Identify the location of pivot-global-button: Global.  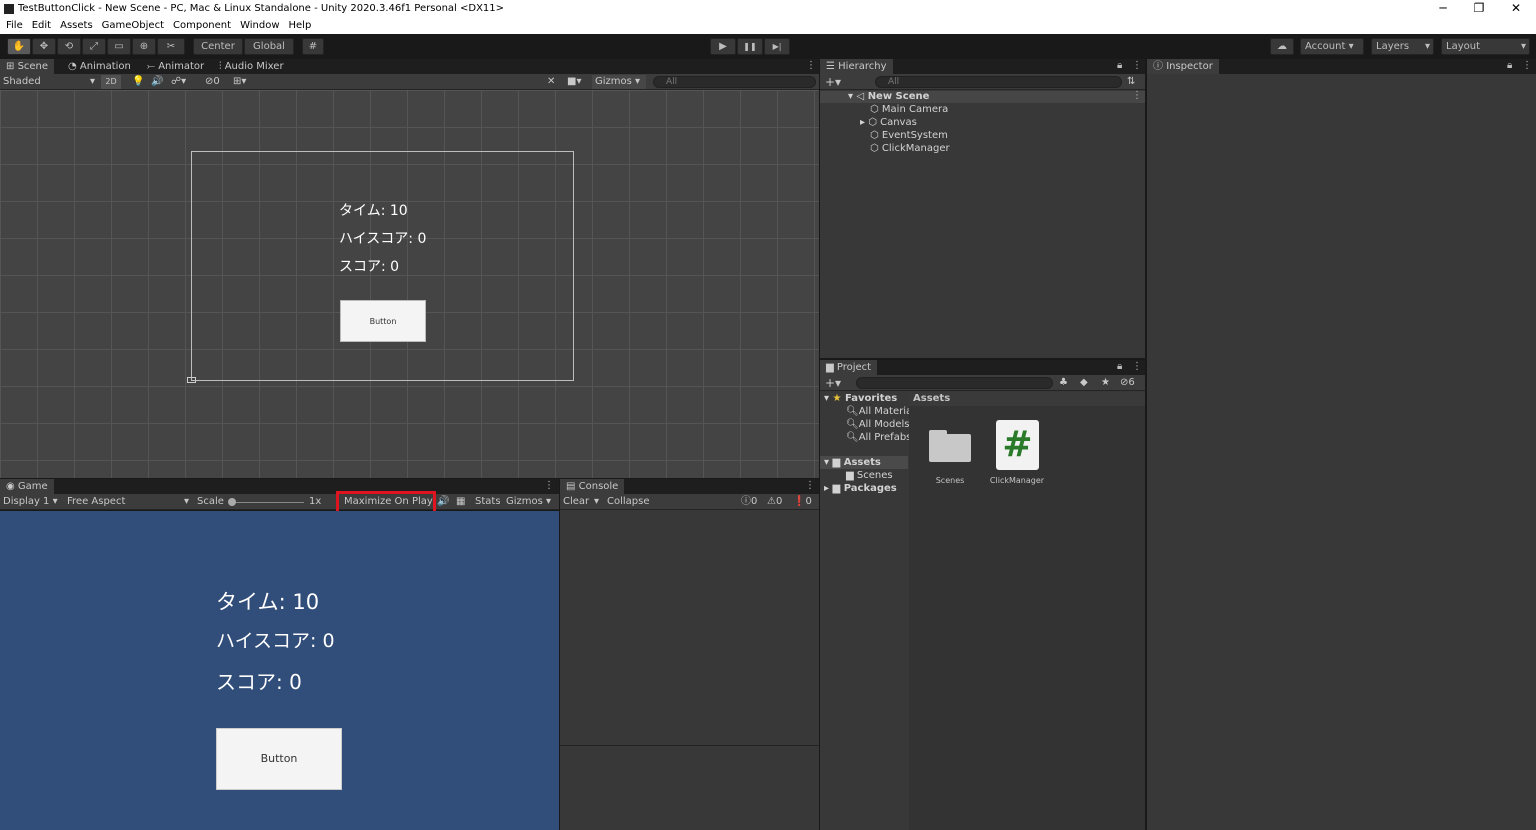
(269, 46).